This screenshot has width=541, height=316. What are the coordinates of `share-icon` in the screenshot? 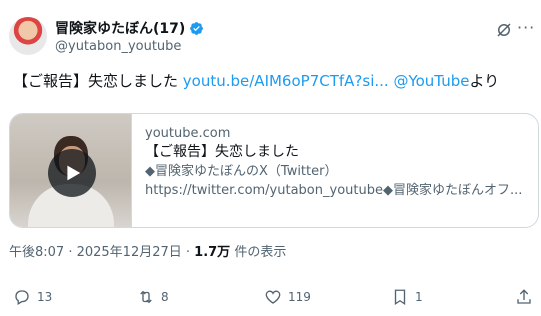 It's located at (524, 296).